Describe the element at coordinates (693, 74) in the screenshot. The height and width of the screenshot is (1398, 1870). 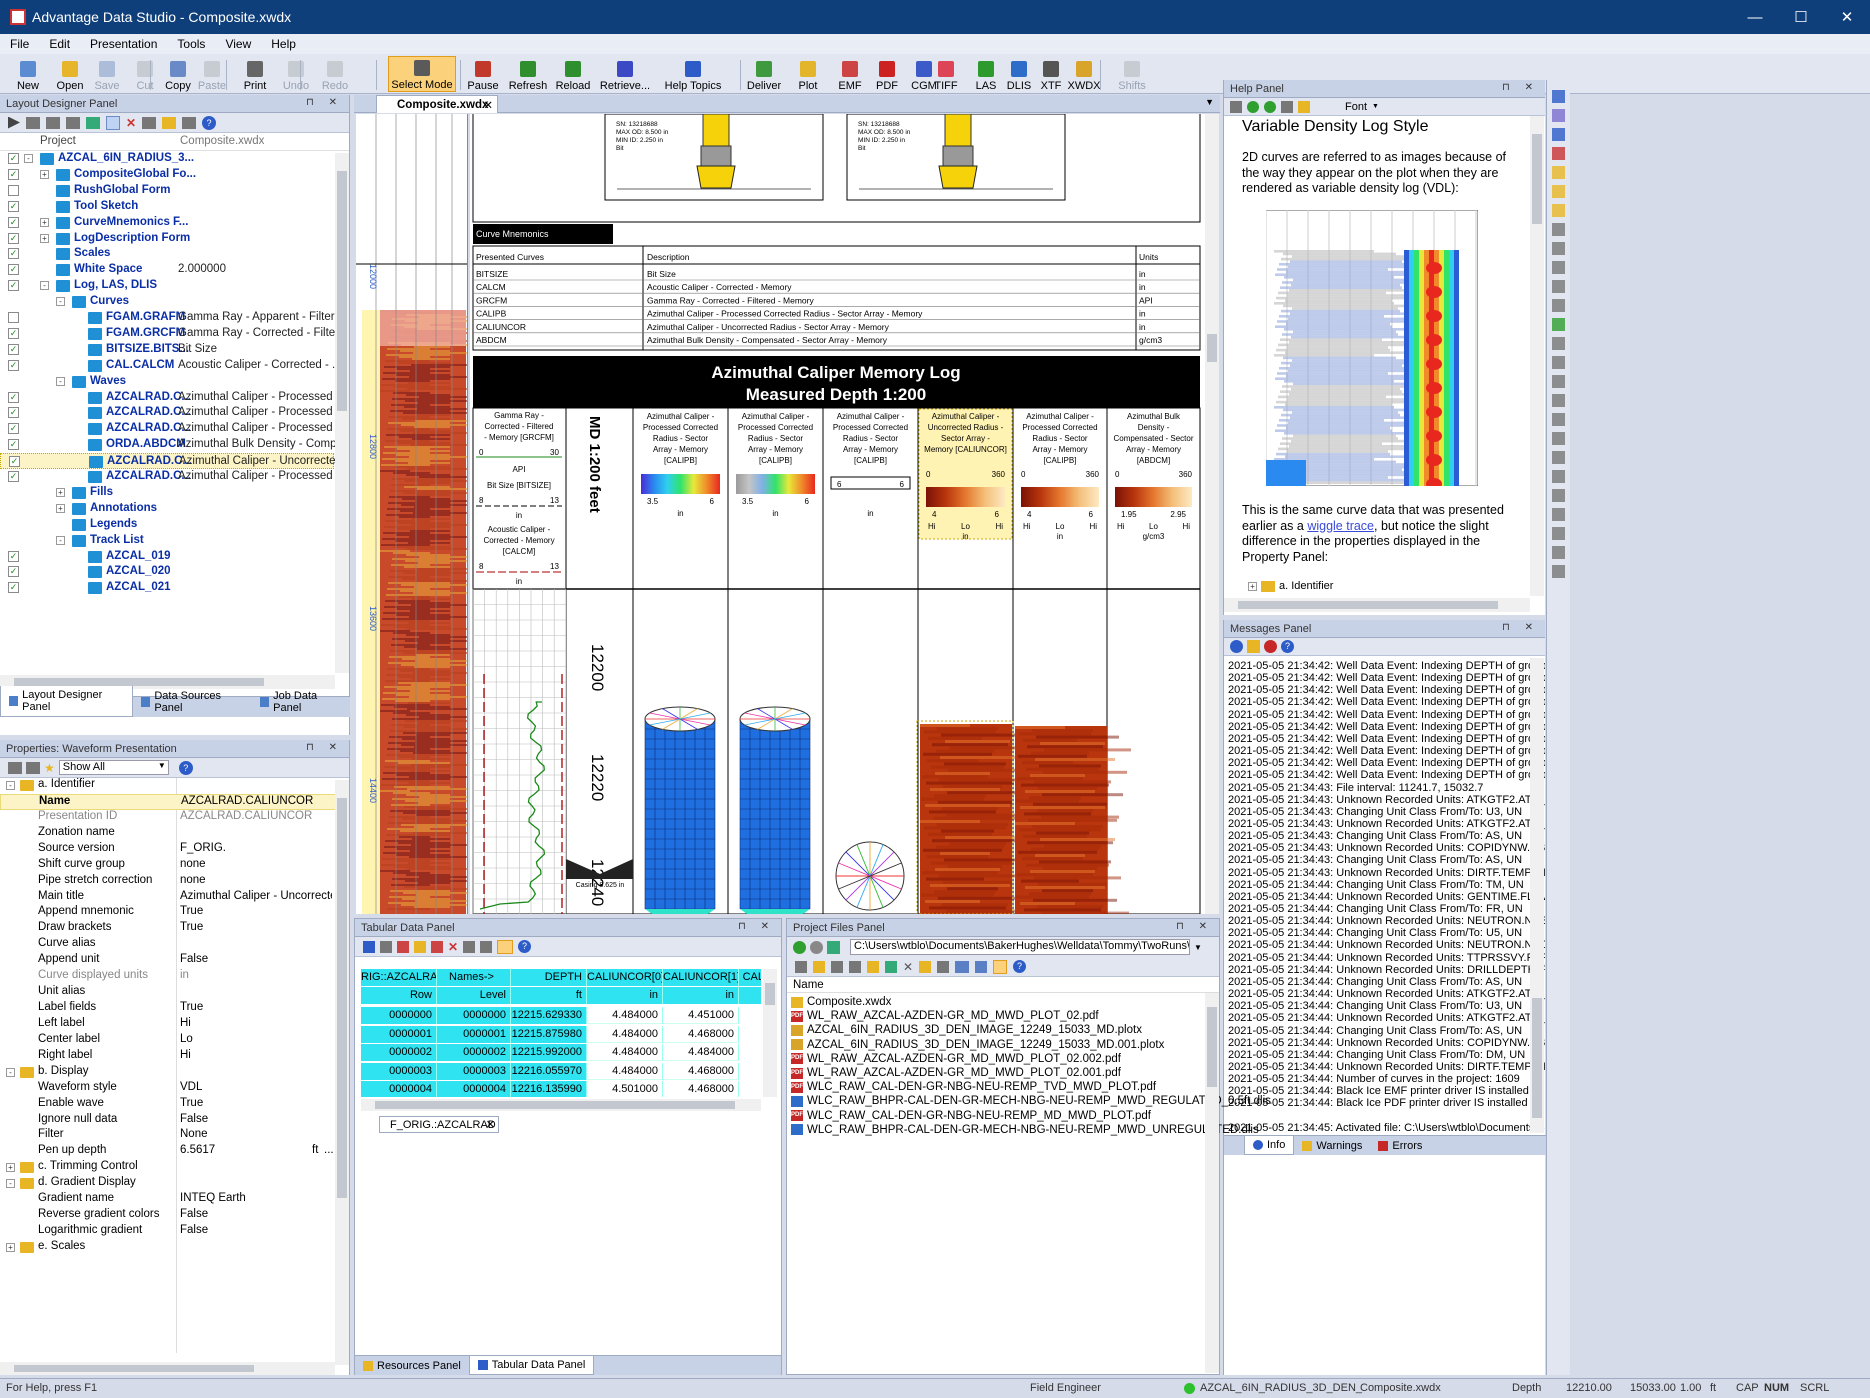
I see `toolbar-help-topics-button: Help Topics` at that location.